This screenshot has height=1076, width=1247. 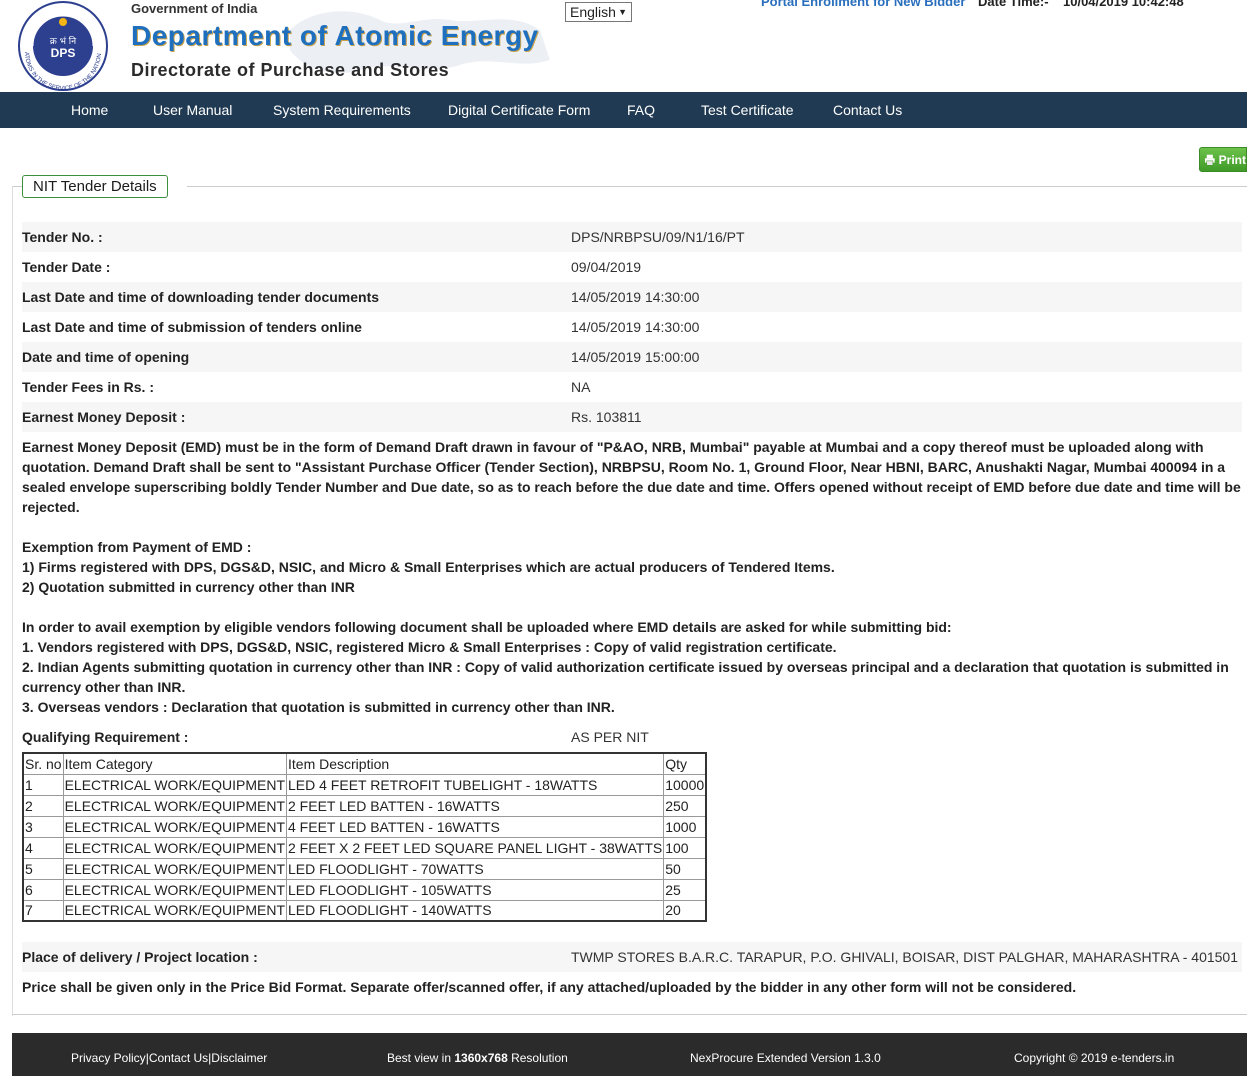 What do you see at coordinates (658, 237) in the screenshot?
I see `detail-value: DPS/NRBPSU/09/N1/16/PT` at bounding box center [658, 237].